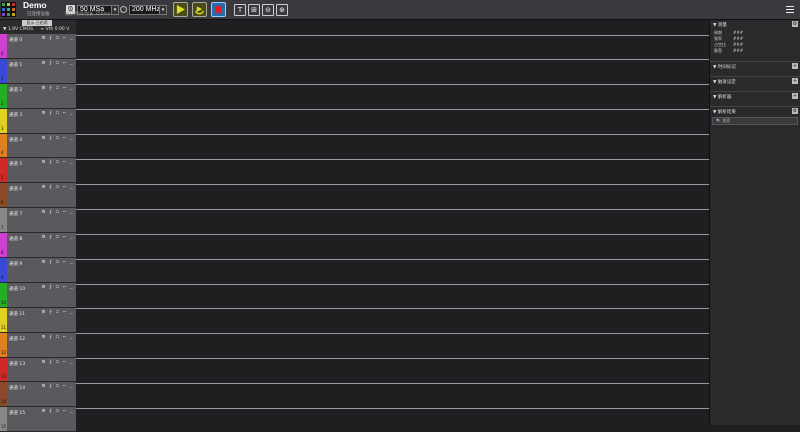  What do you see at coordinates (755, 121) in the screenshot?
I see `results-search-input: 🔍 搜索` at bounding box center [755, 121].